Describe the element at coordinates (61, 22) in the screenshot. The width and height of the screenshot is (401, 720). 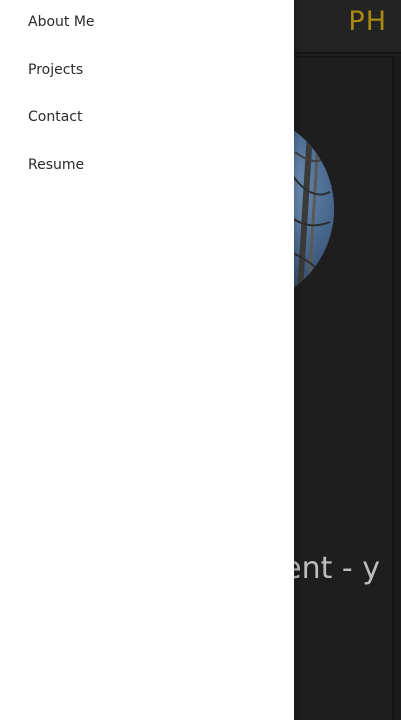
I see `nav-link-about-me: About Me` at that location.